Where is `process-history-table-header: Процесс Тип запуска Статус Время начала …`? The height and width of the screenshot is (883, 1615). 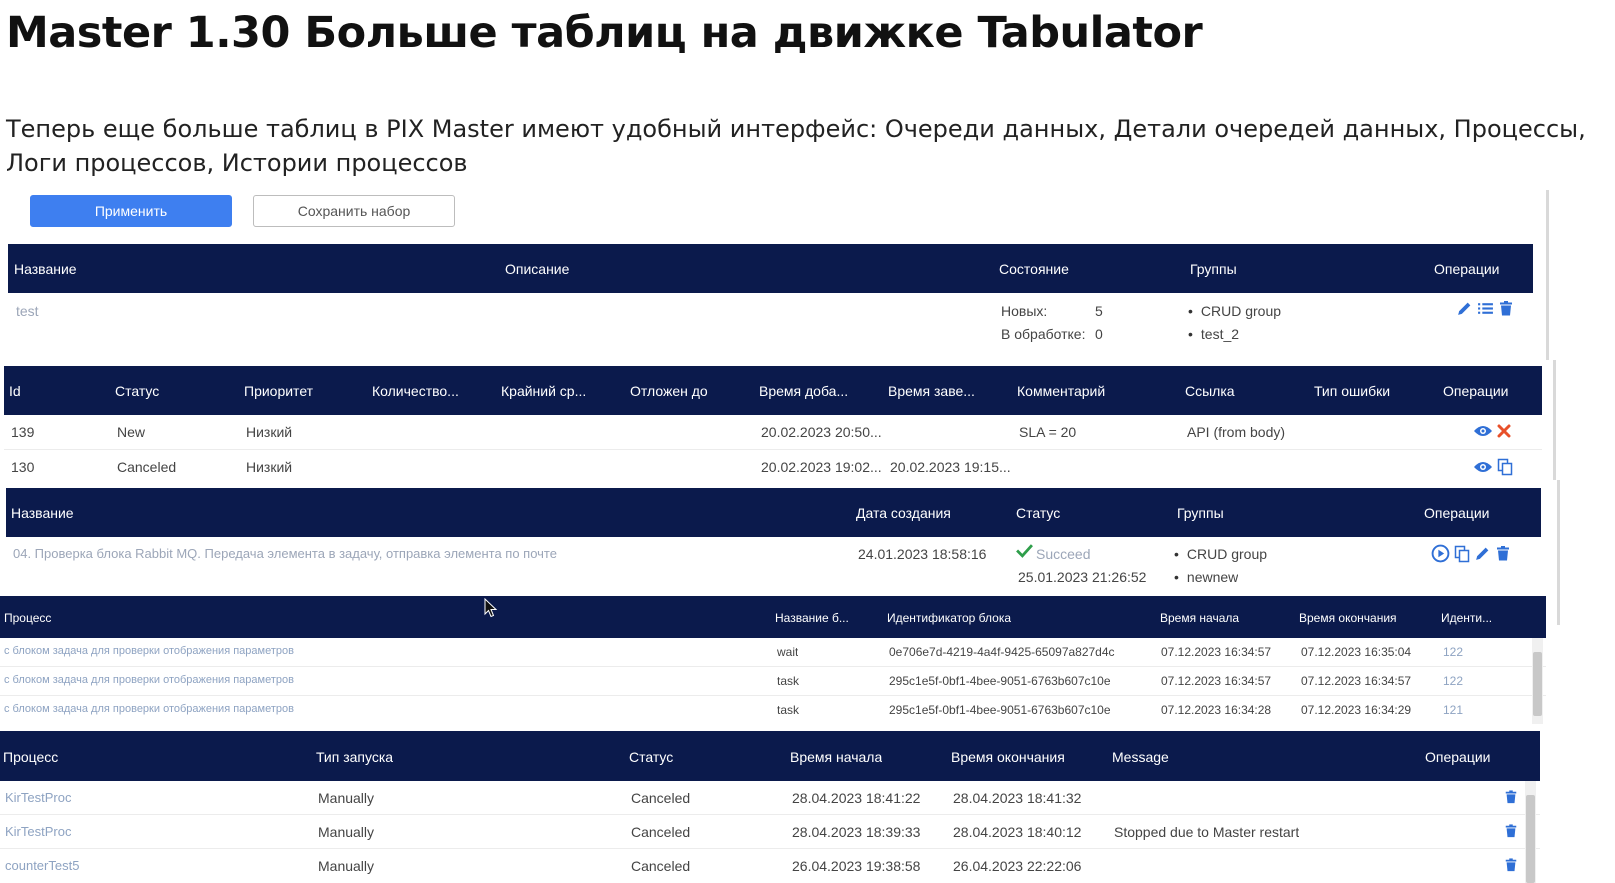 process-history-table-header: Процесс Тип запуска Статус Время начала … is located at coordinates (770, 756).